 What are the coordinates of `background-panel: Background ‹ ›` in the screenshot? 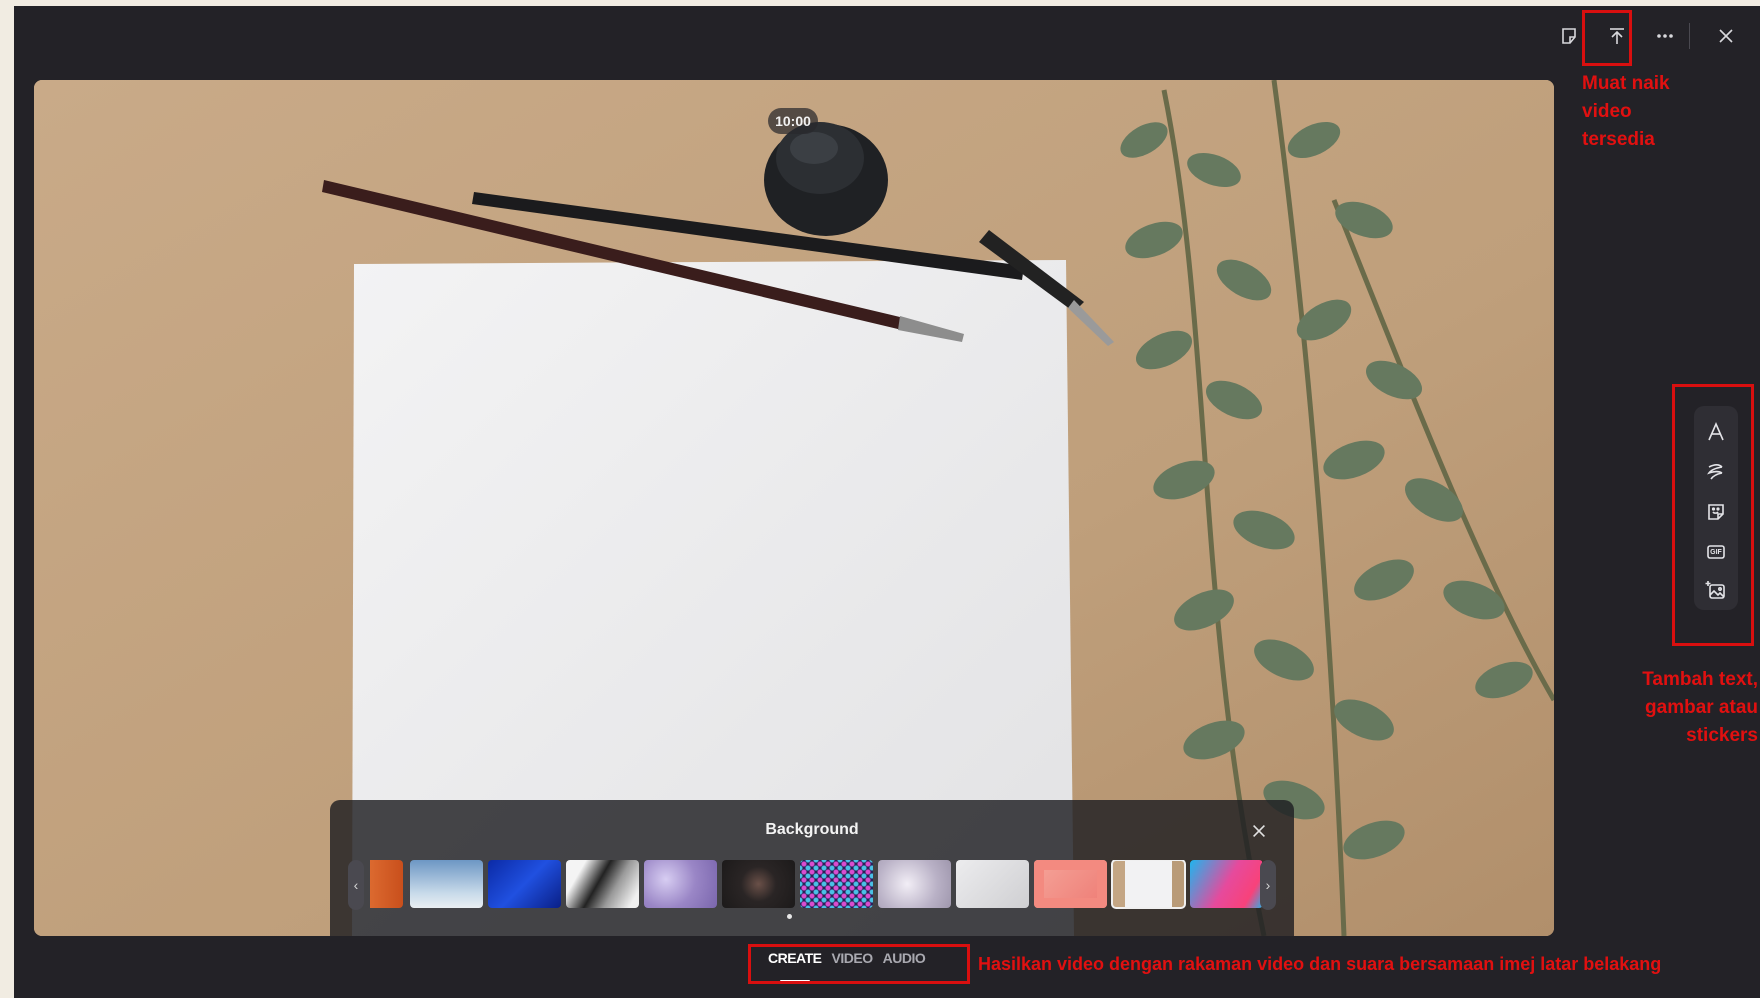 It's located at (812, 868).